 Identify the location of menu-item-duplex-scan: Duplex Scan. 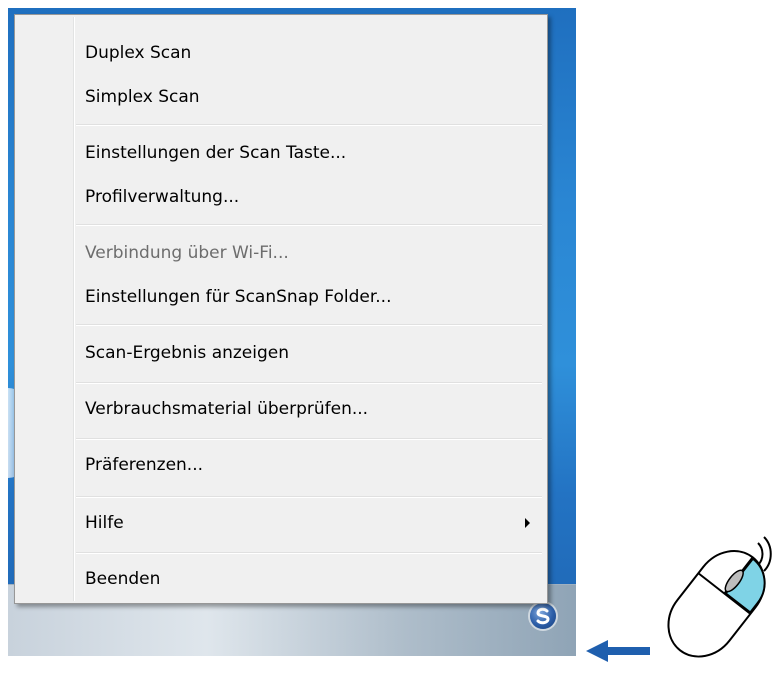
(280, 53).